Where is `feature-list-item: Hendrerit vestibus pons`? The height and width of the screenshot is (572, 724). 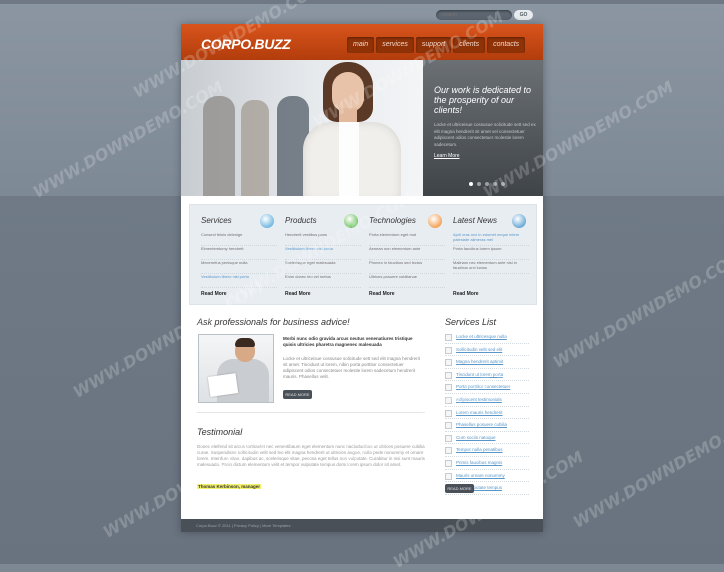 feature-list-item: Hendrerit vestibus pons is located at coordinates (323, 239).